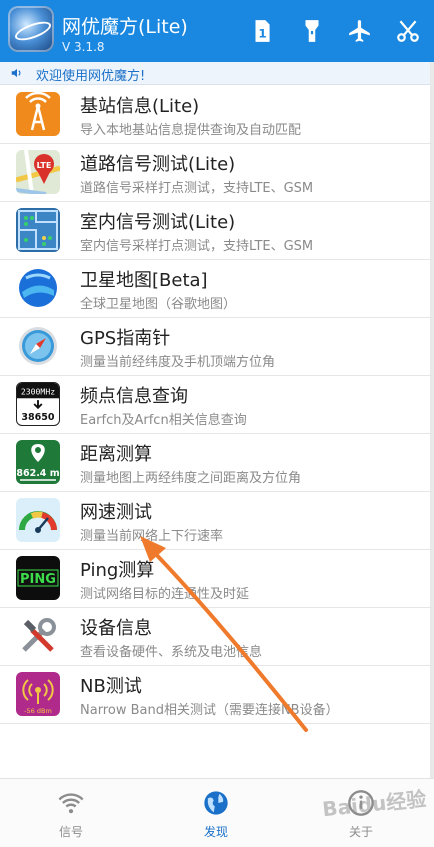  I want to click on sim-card-icon: 1, so click(262, 31).